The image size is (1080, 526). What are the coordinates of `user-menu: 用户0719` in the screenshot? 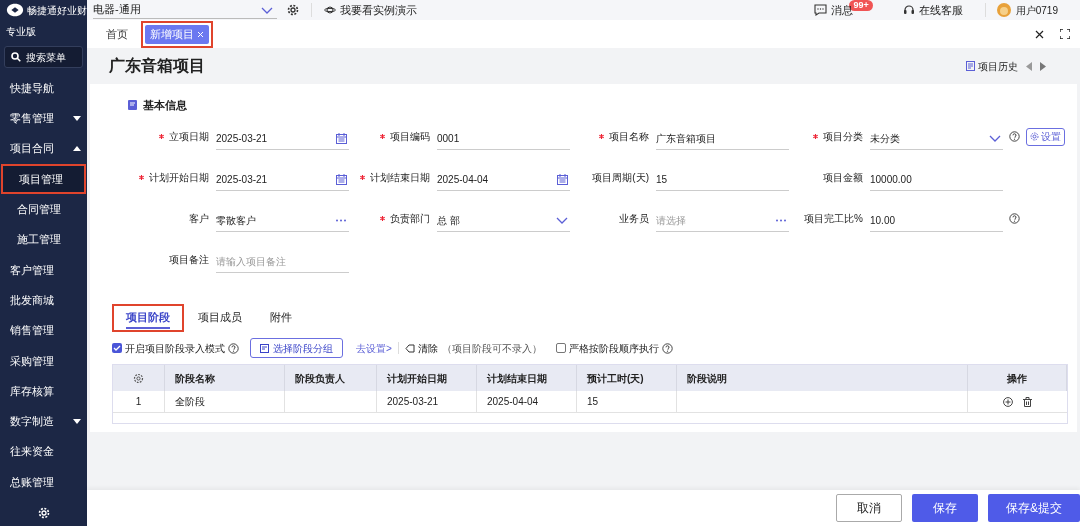 It's located at (1026, 10).